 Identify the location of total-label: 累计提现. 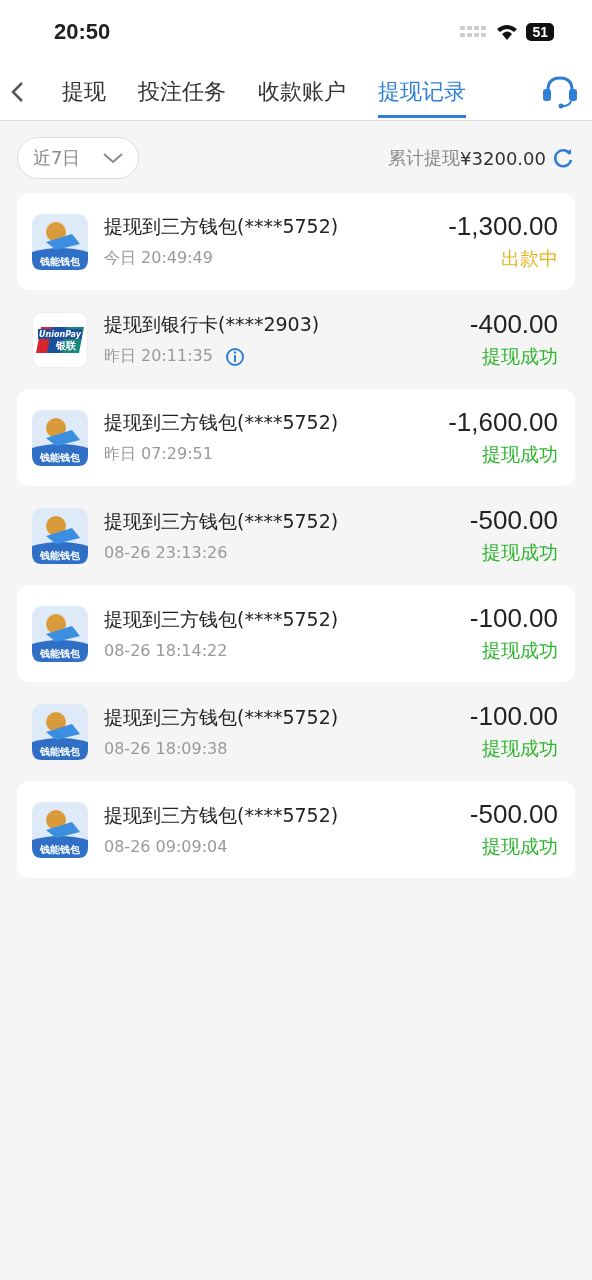
(424, 158).